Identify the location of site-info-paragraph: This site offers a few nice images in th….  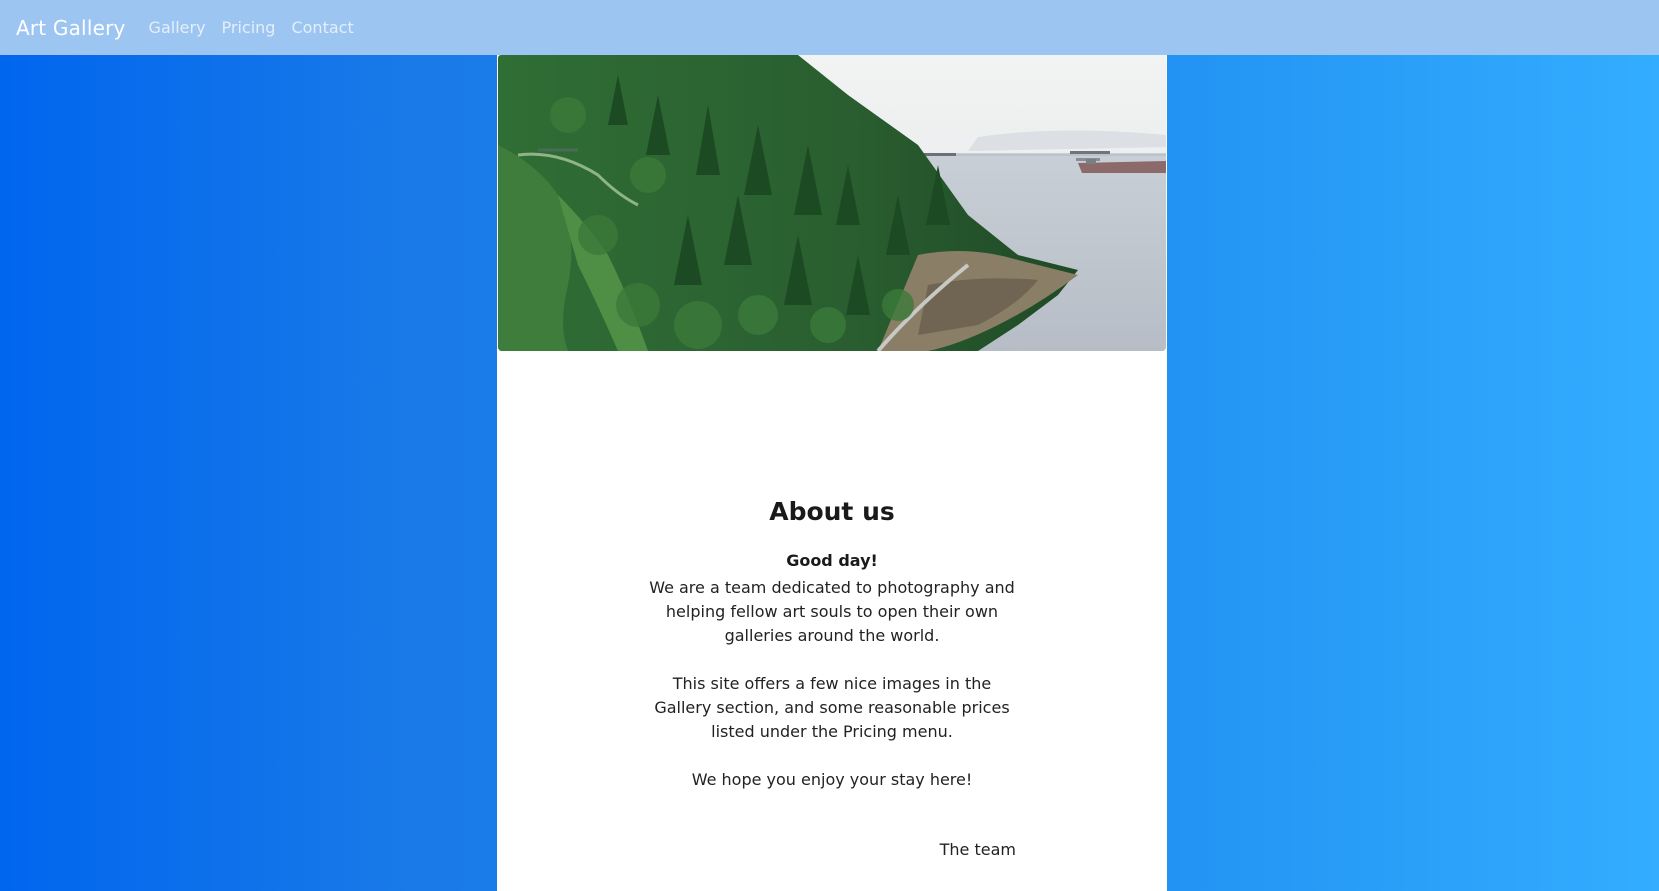
(832, 707).